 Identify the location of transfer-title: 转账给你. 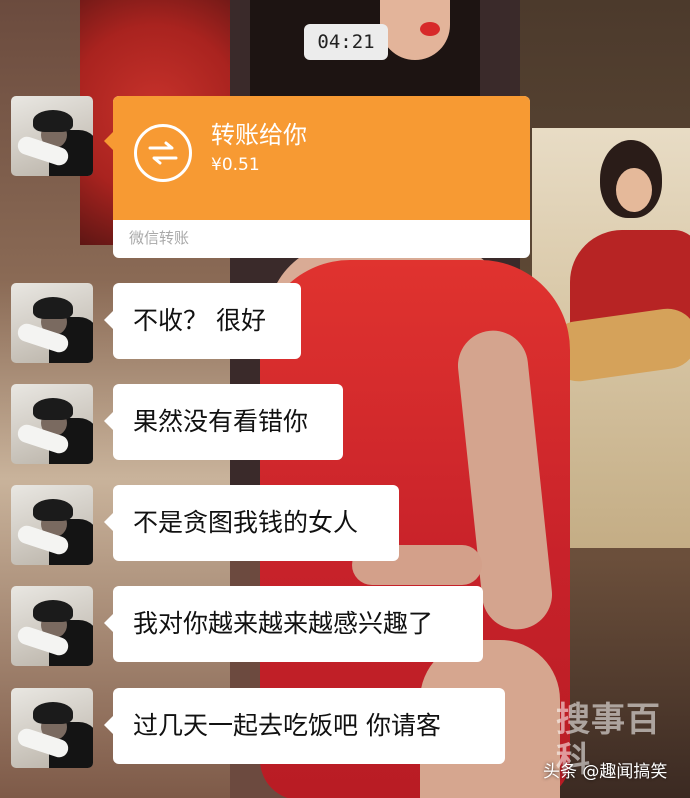
(259, 135).